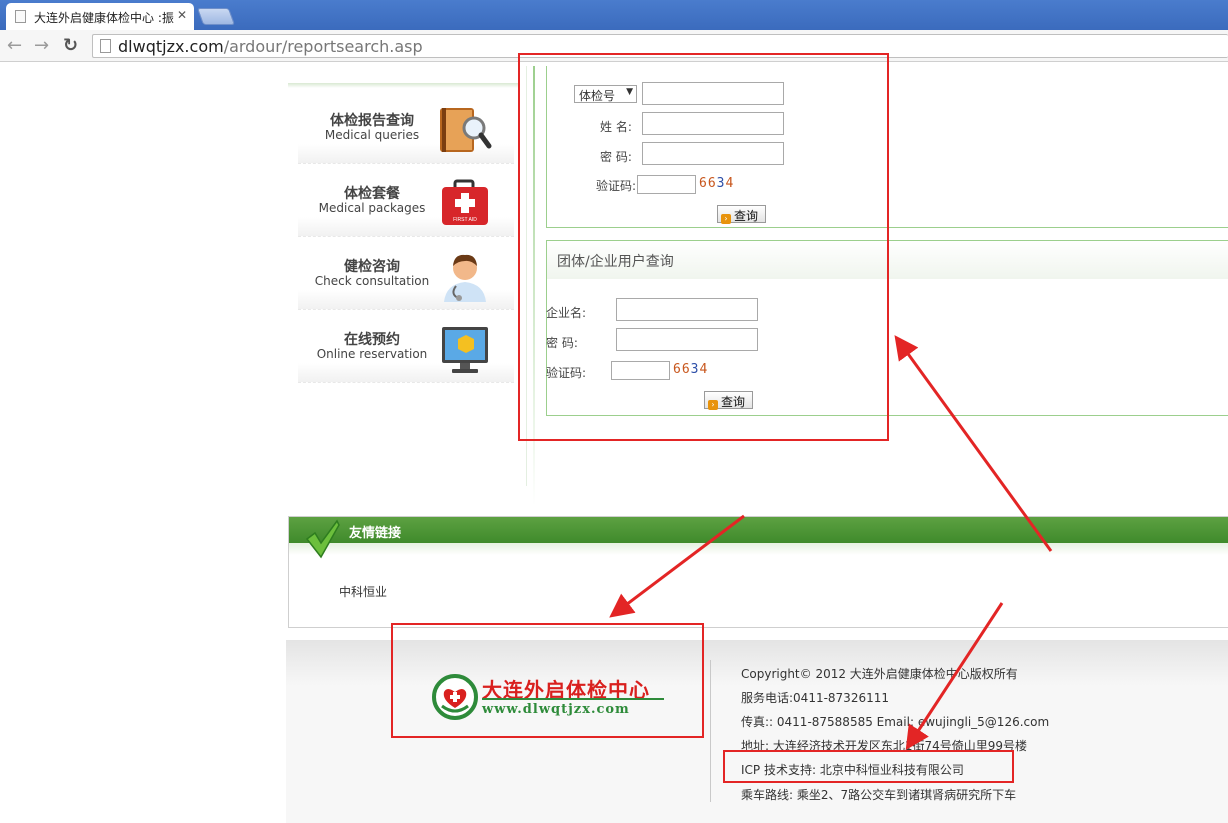  I want to click on sidebar-item-label: 健检咨询, so click(372, 267).